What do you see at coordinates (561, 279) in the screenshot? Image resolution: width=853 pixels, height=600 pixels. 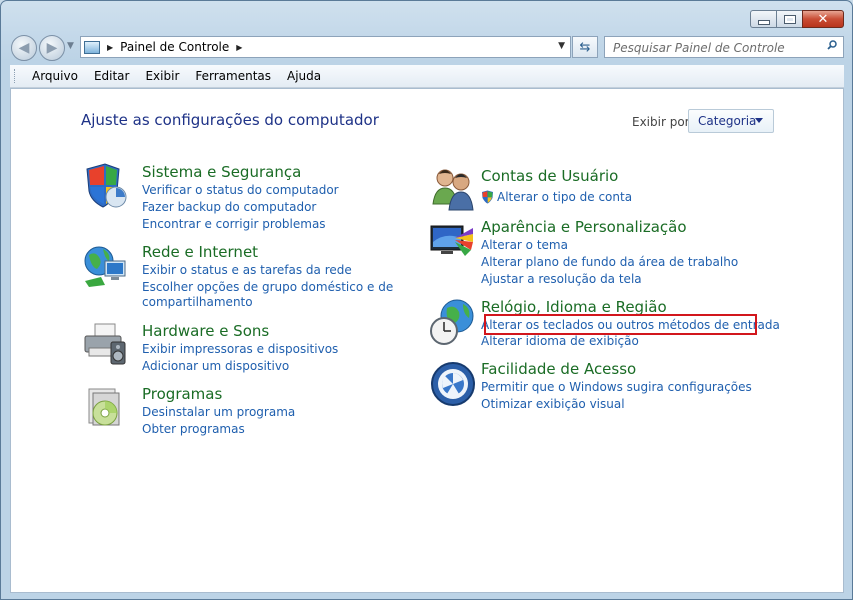 I see `link-screen-resolution: Ajustar a resolução da tela` at bounding box center [561, 279].